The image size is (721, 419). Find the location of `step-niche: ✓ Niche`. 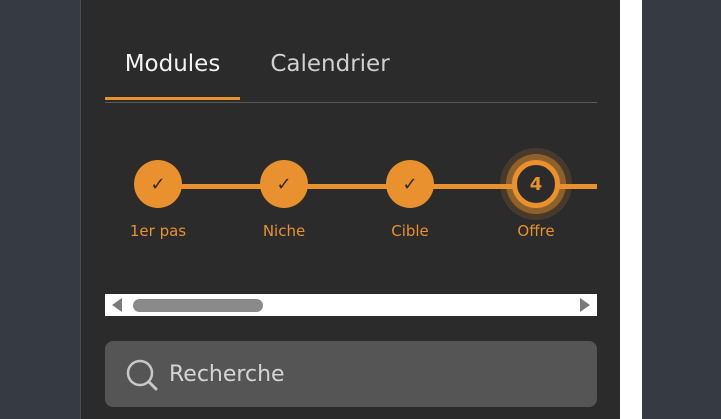

step-niche: ✓ Niche is located at coordinates (284, 193).